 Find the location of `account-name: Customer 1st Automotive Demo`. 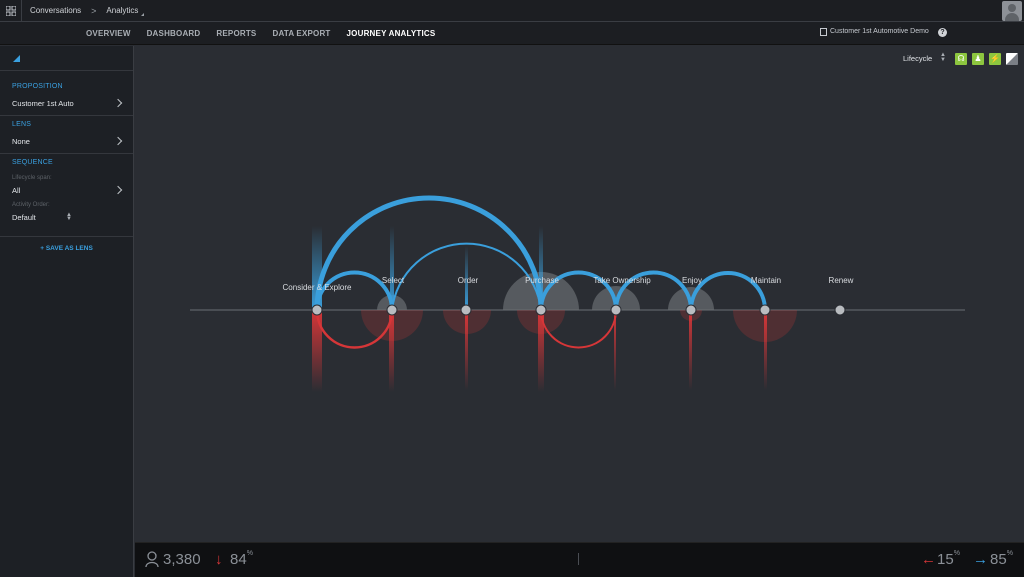

account-name: Customer 1st Automotive Demo is located at coordinates (879, 31).